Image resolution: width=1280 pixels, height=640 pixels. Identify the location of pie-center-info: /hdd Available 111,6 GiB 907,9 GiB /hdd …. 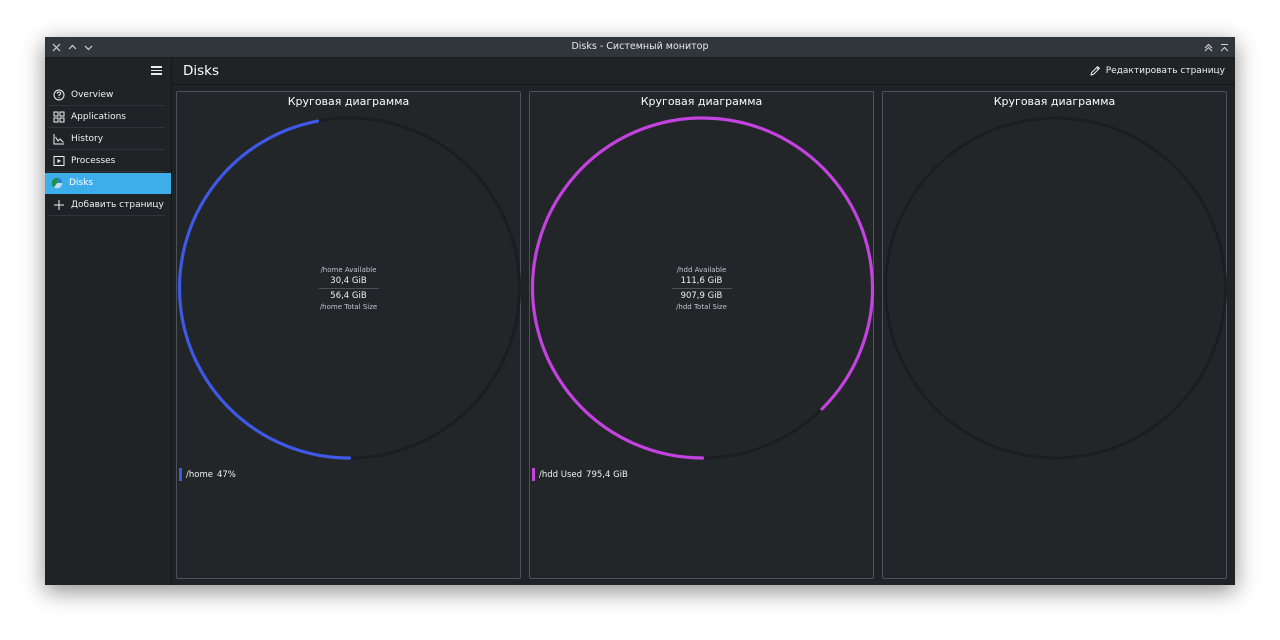
(701, 288).